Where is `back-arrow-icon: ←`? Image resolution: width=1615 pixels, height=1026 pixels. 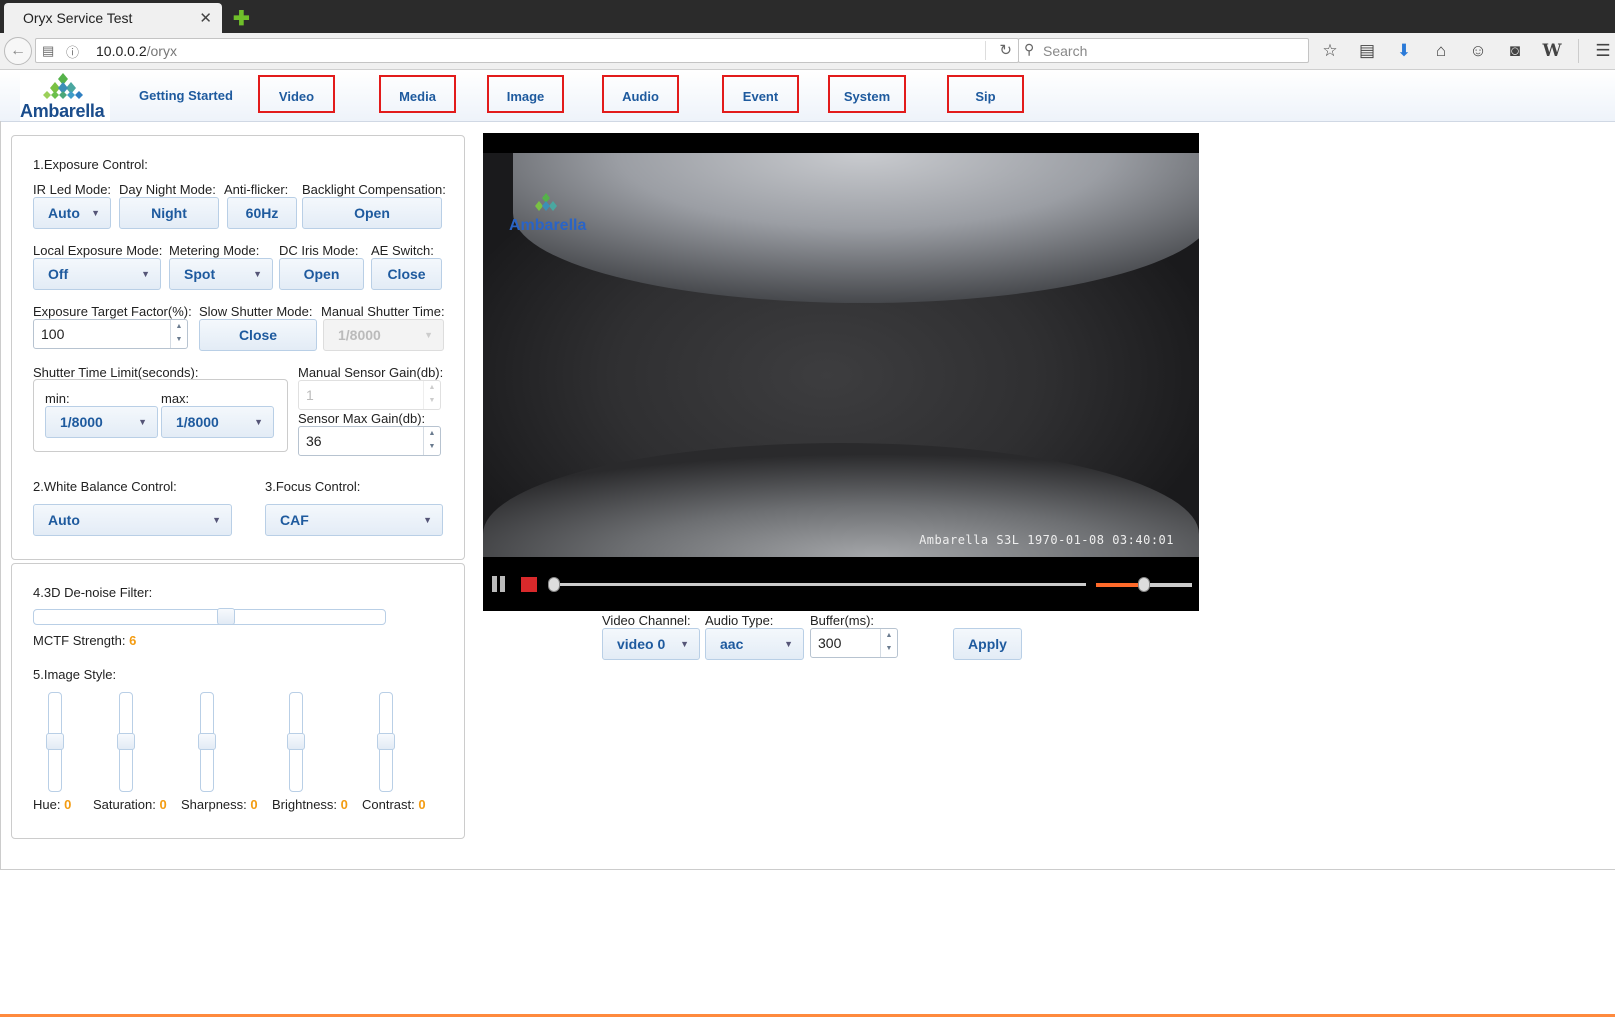 back-arrow-icon: ← is located at coordinates (18, 51).